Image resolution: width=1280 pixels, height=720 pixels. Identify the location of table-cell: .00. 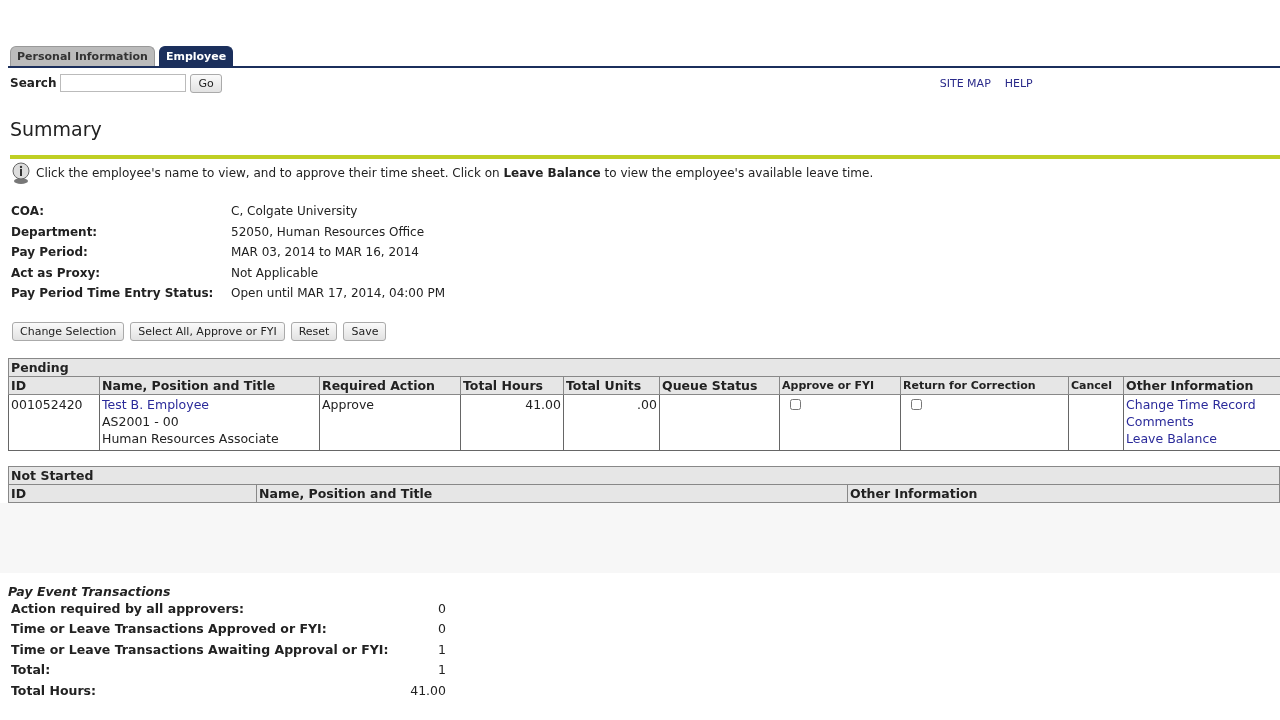
(611, 422).